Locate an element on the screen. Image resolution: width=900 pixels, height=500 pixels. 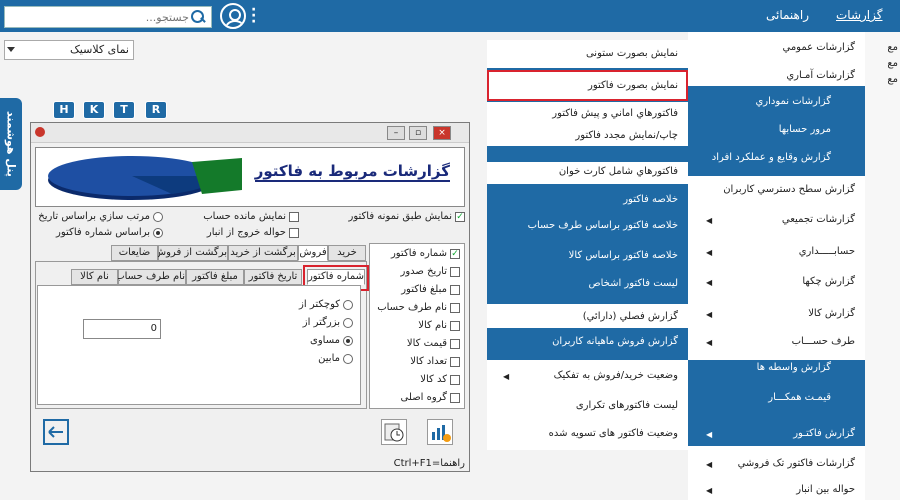
menu-item: گزارشات آمـاري is located at coordinates (820, 75).